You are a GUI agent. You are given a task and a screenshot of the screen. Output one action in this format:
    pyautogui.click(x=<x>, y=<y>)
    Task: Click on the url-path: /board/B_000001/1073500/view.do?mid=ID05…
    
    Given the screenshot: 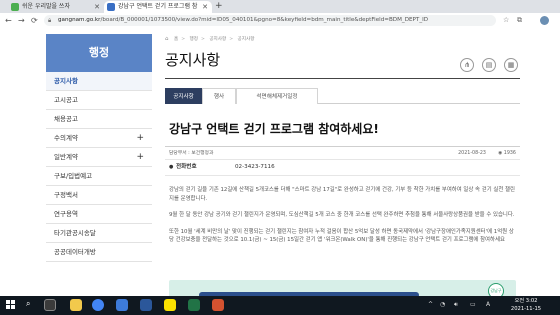 What is the action you would take?
    pyautogui.click(x=264, y=20)
    